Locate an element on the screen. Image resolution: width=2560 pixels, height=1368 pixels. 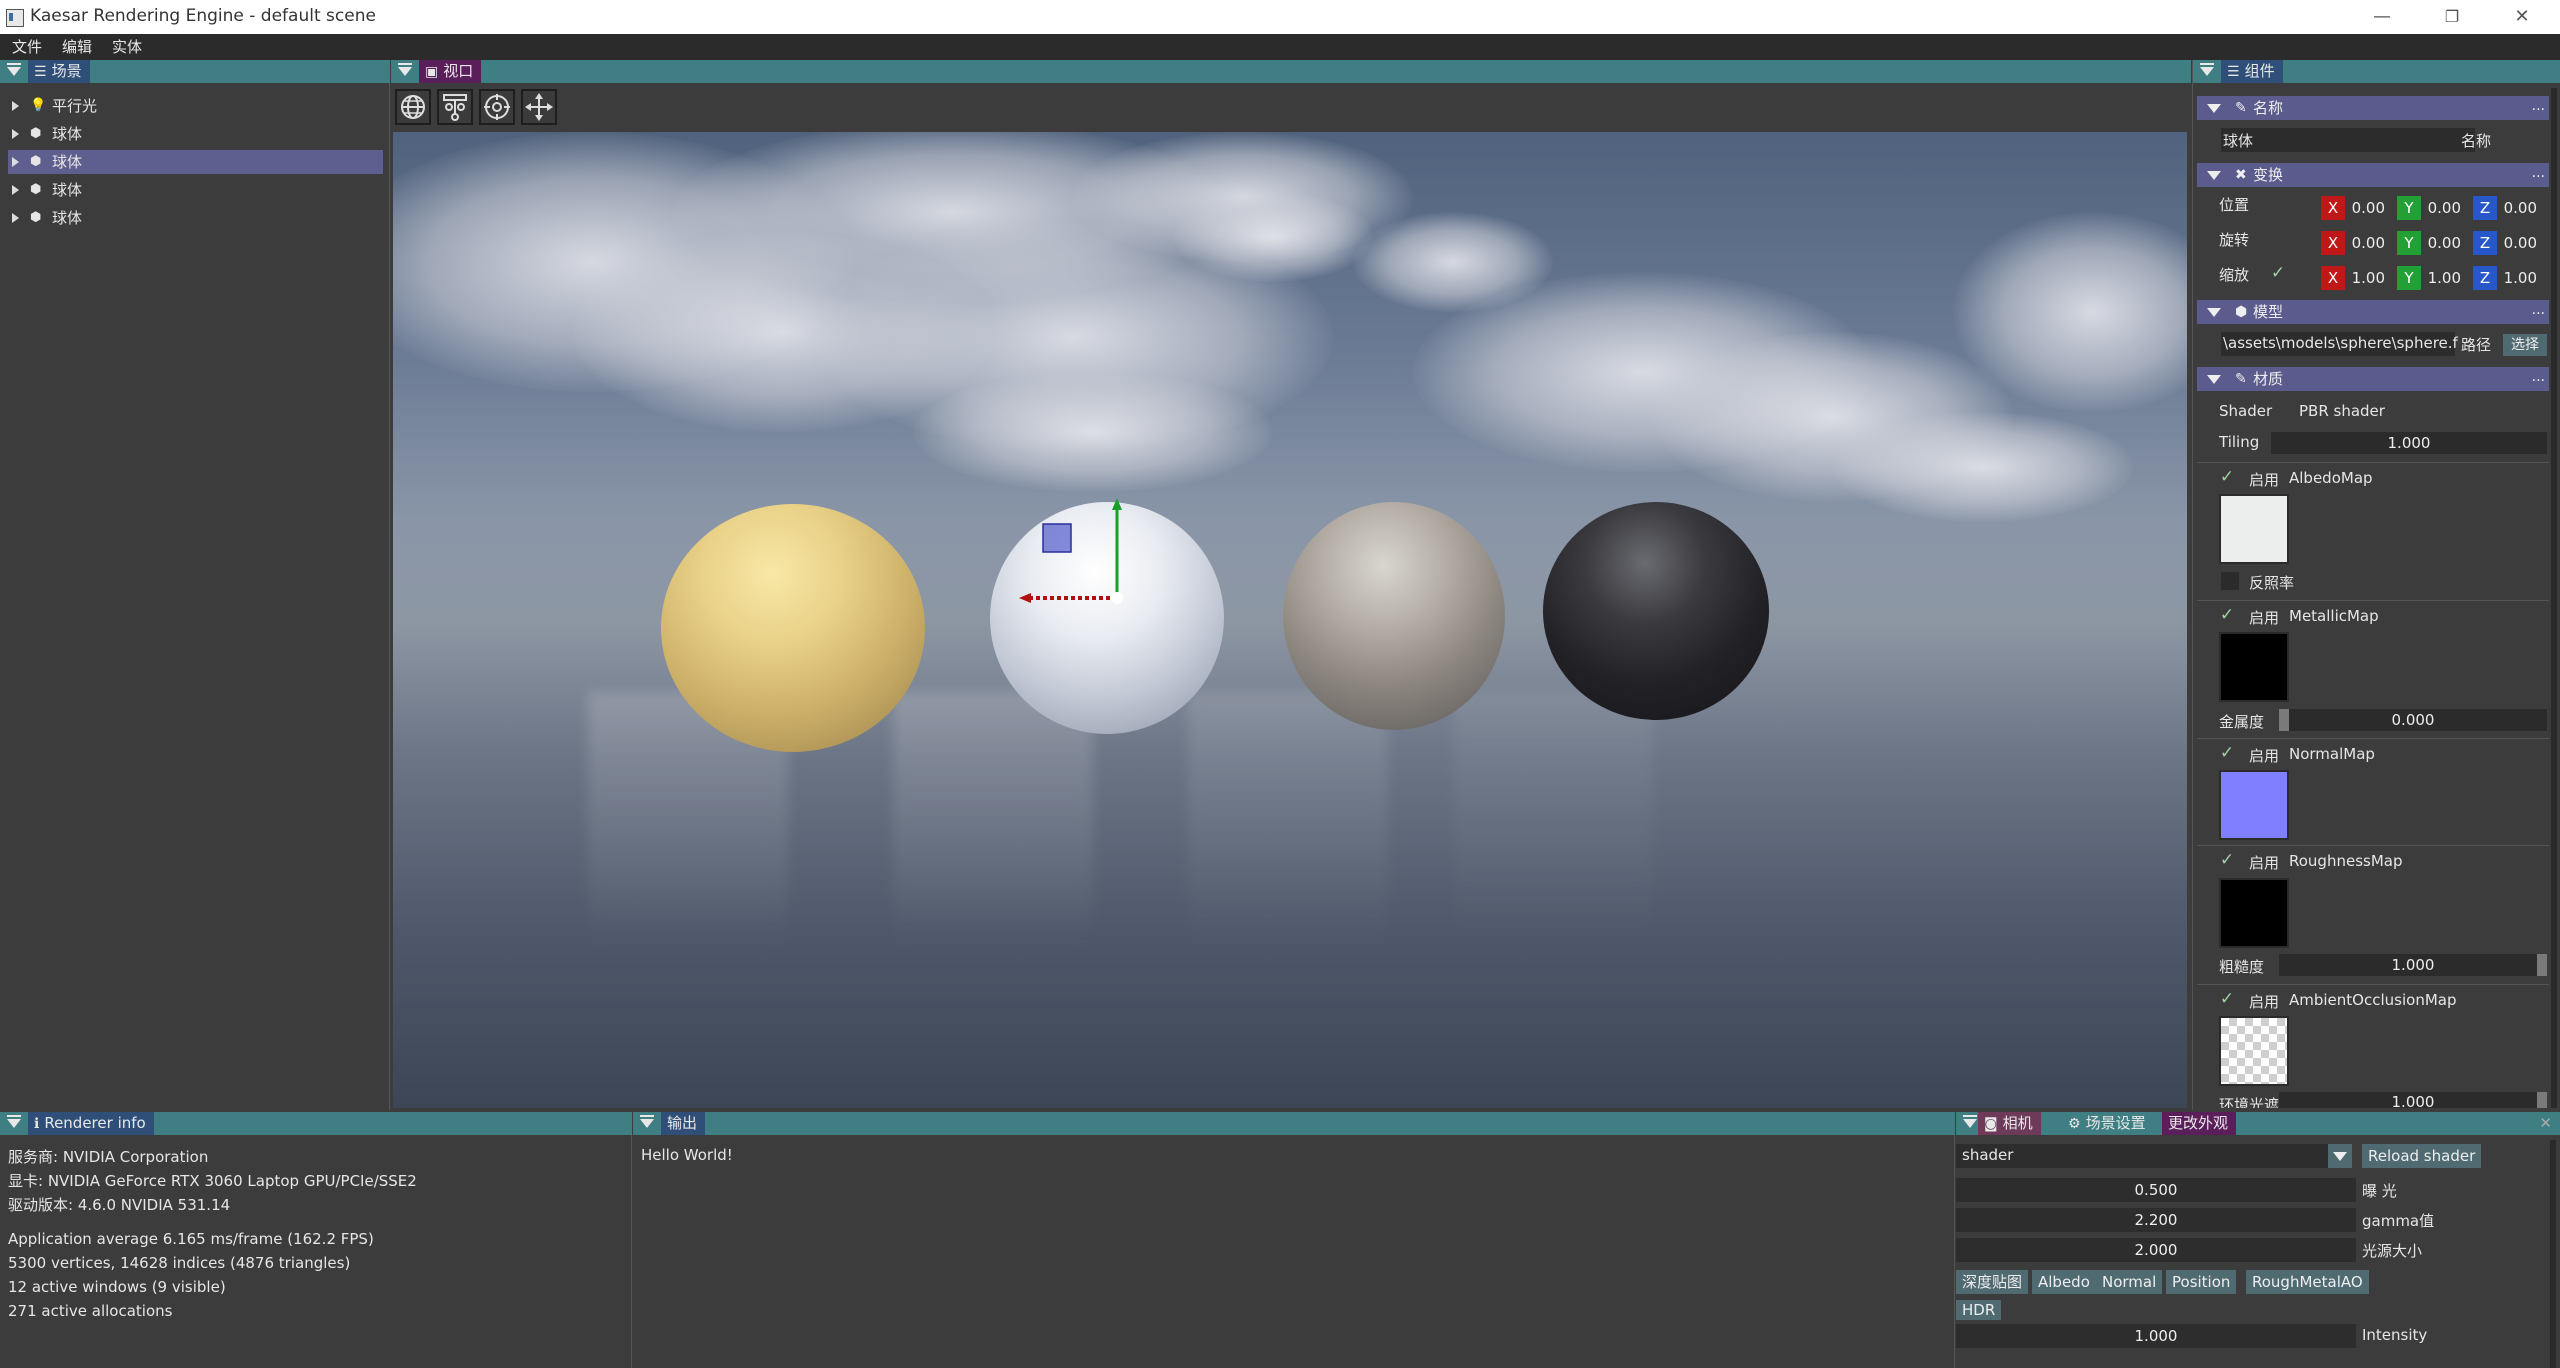
rotation-x-field: 0.00 is located at coordinates (2365, 243).